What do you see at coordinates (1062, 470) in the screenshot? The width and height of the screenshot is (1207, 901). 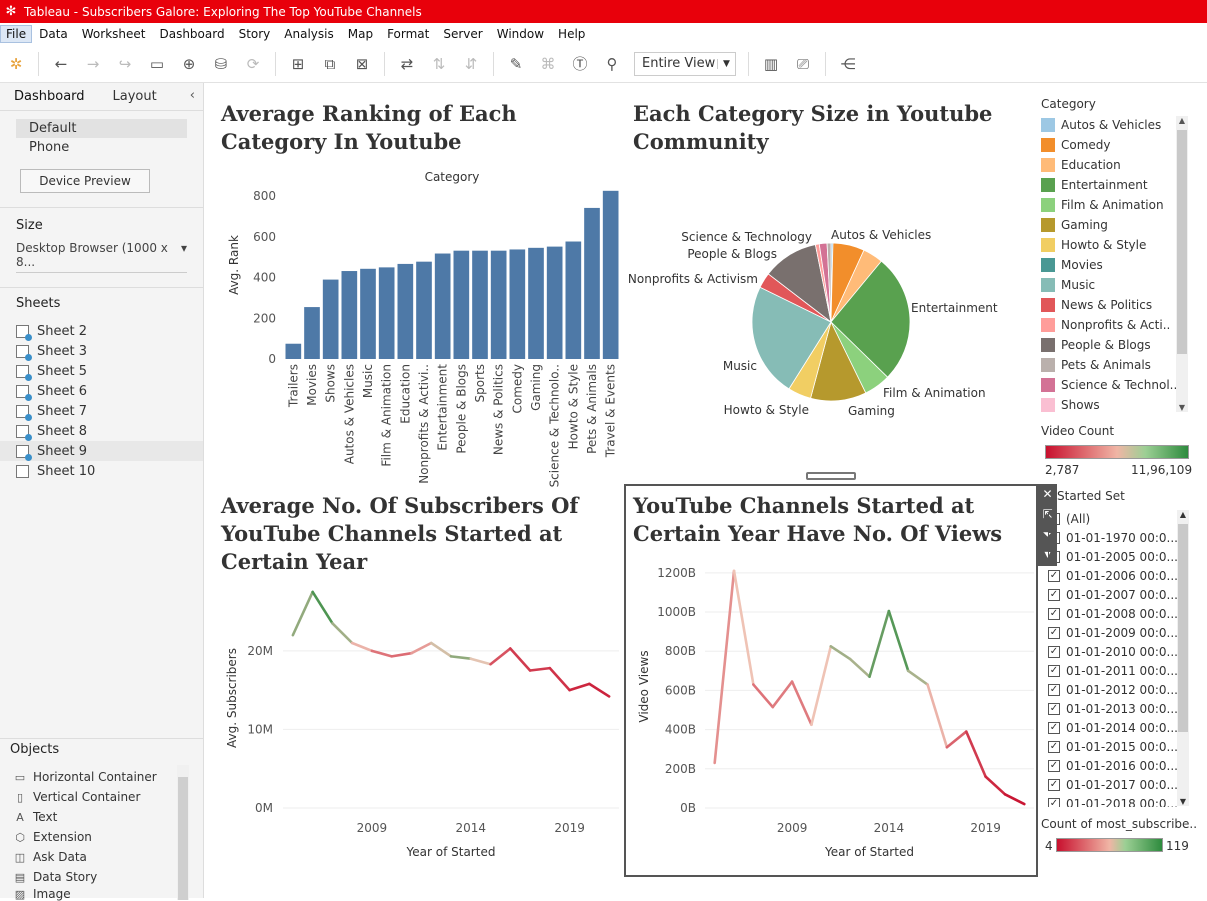 I see `video-count-min: 2,787` at bounding box center [1062, 470].